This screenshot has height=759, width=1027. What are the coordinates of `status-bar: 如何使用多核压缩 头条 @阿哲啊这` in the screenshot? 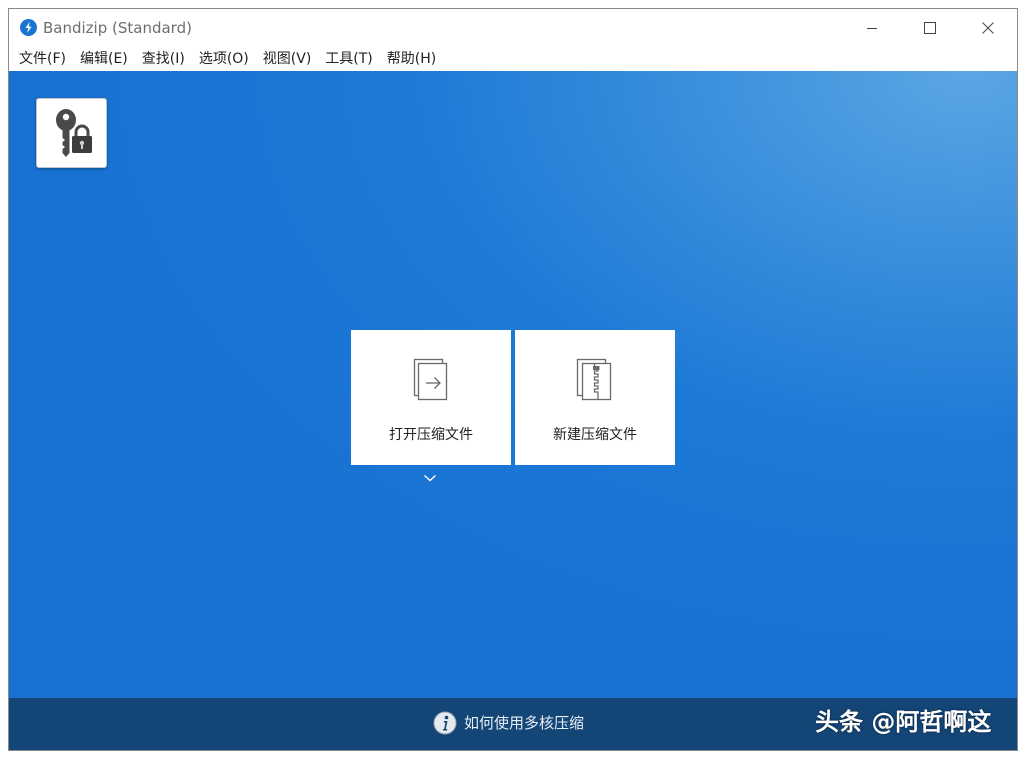 It's located at (513, 724).